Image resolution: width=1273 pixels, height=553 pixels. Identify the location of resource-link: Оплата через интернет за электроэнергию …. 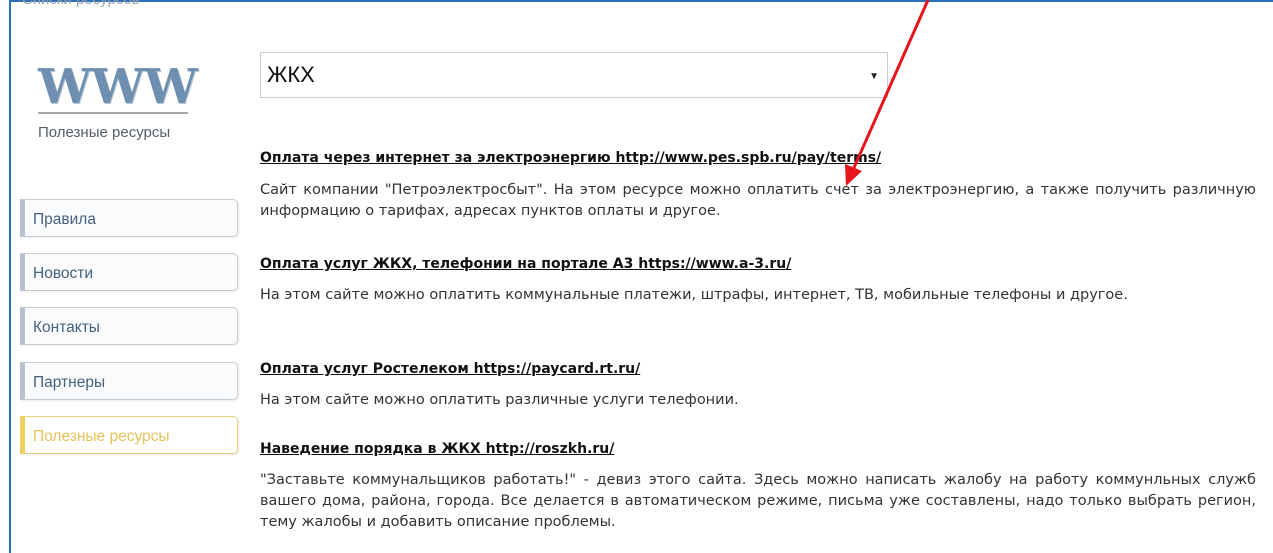
(570, 158).